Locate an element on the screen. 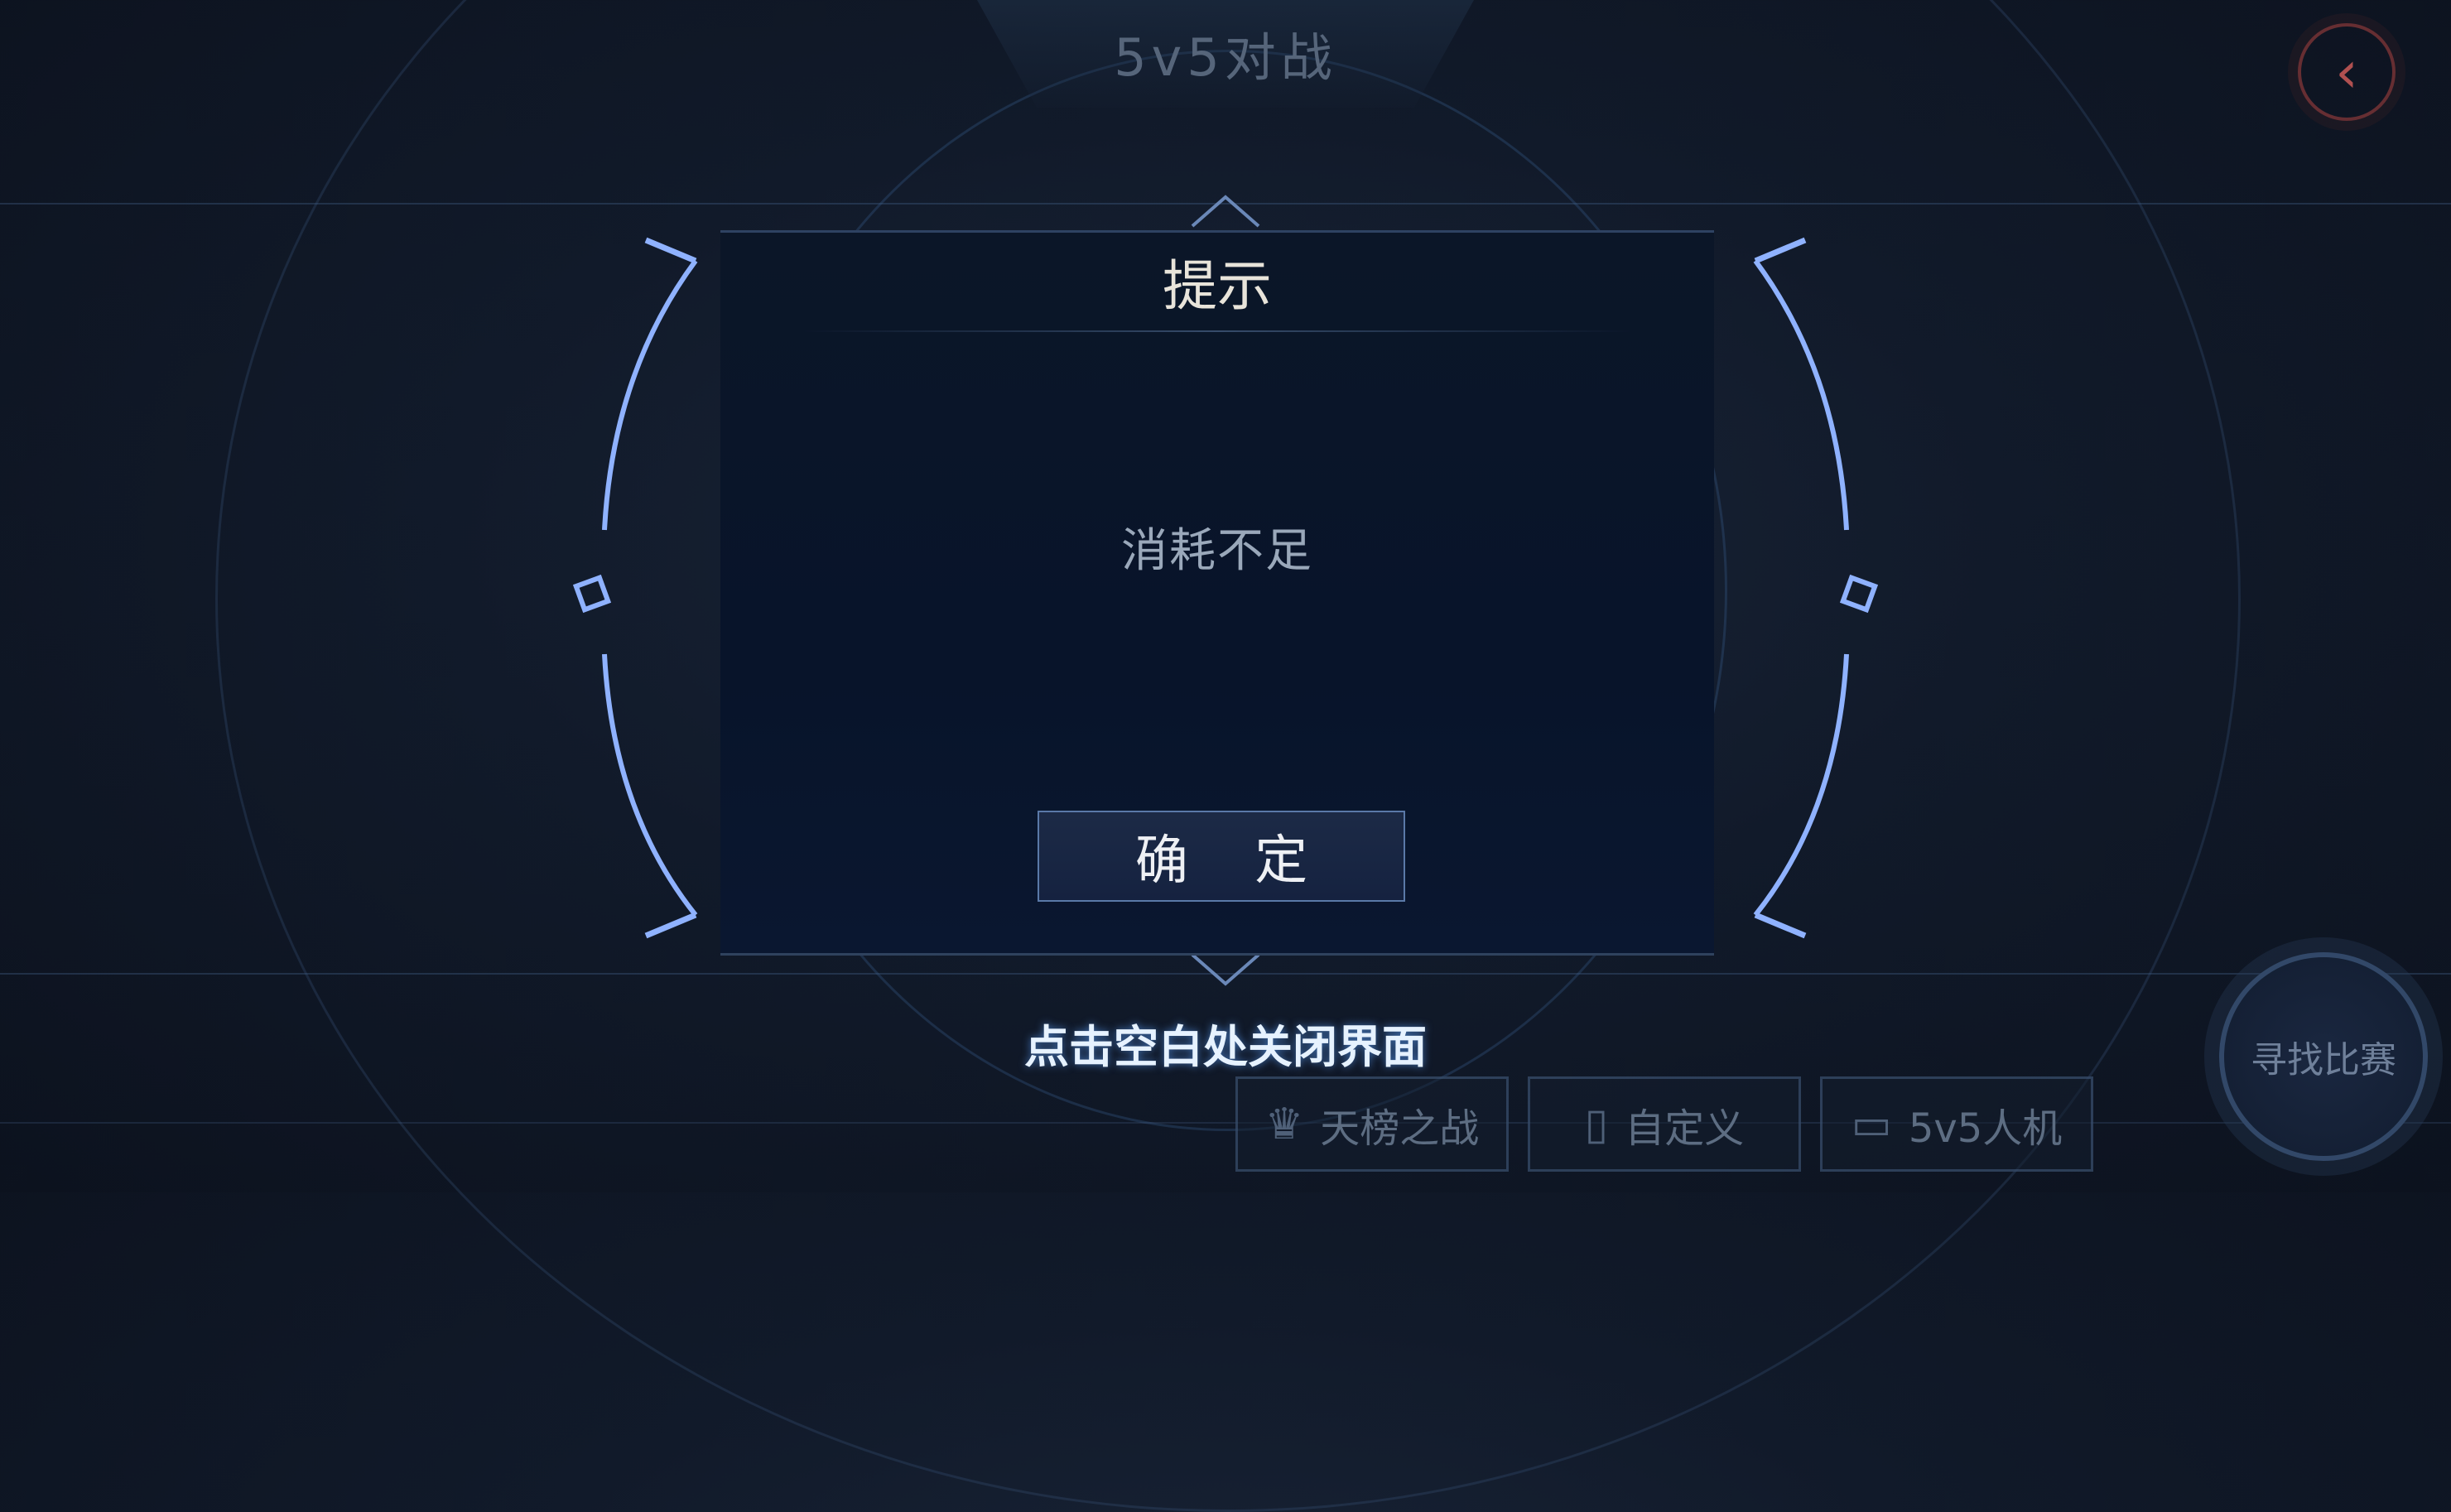  find-match-label: 寻找比赛 is located at coordinates (2323, 1060).